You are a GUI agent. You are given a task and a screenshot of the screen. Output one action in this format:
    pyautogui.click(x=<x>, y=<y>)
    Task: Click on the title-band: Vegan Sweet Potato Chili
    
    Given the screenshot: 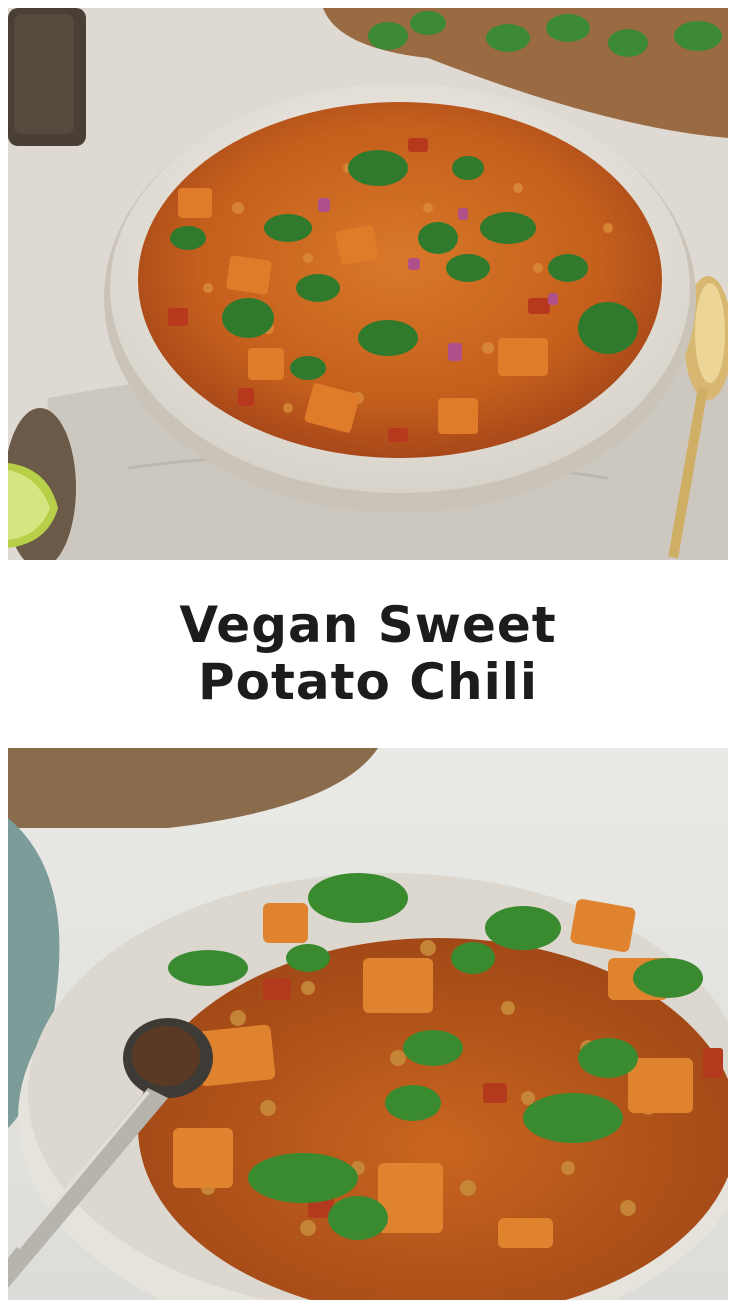 What is the action you would take?
    pyautogui.click(x=368, y=654)
    